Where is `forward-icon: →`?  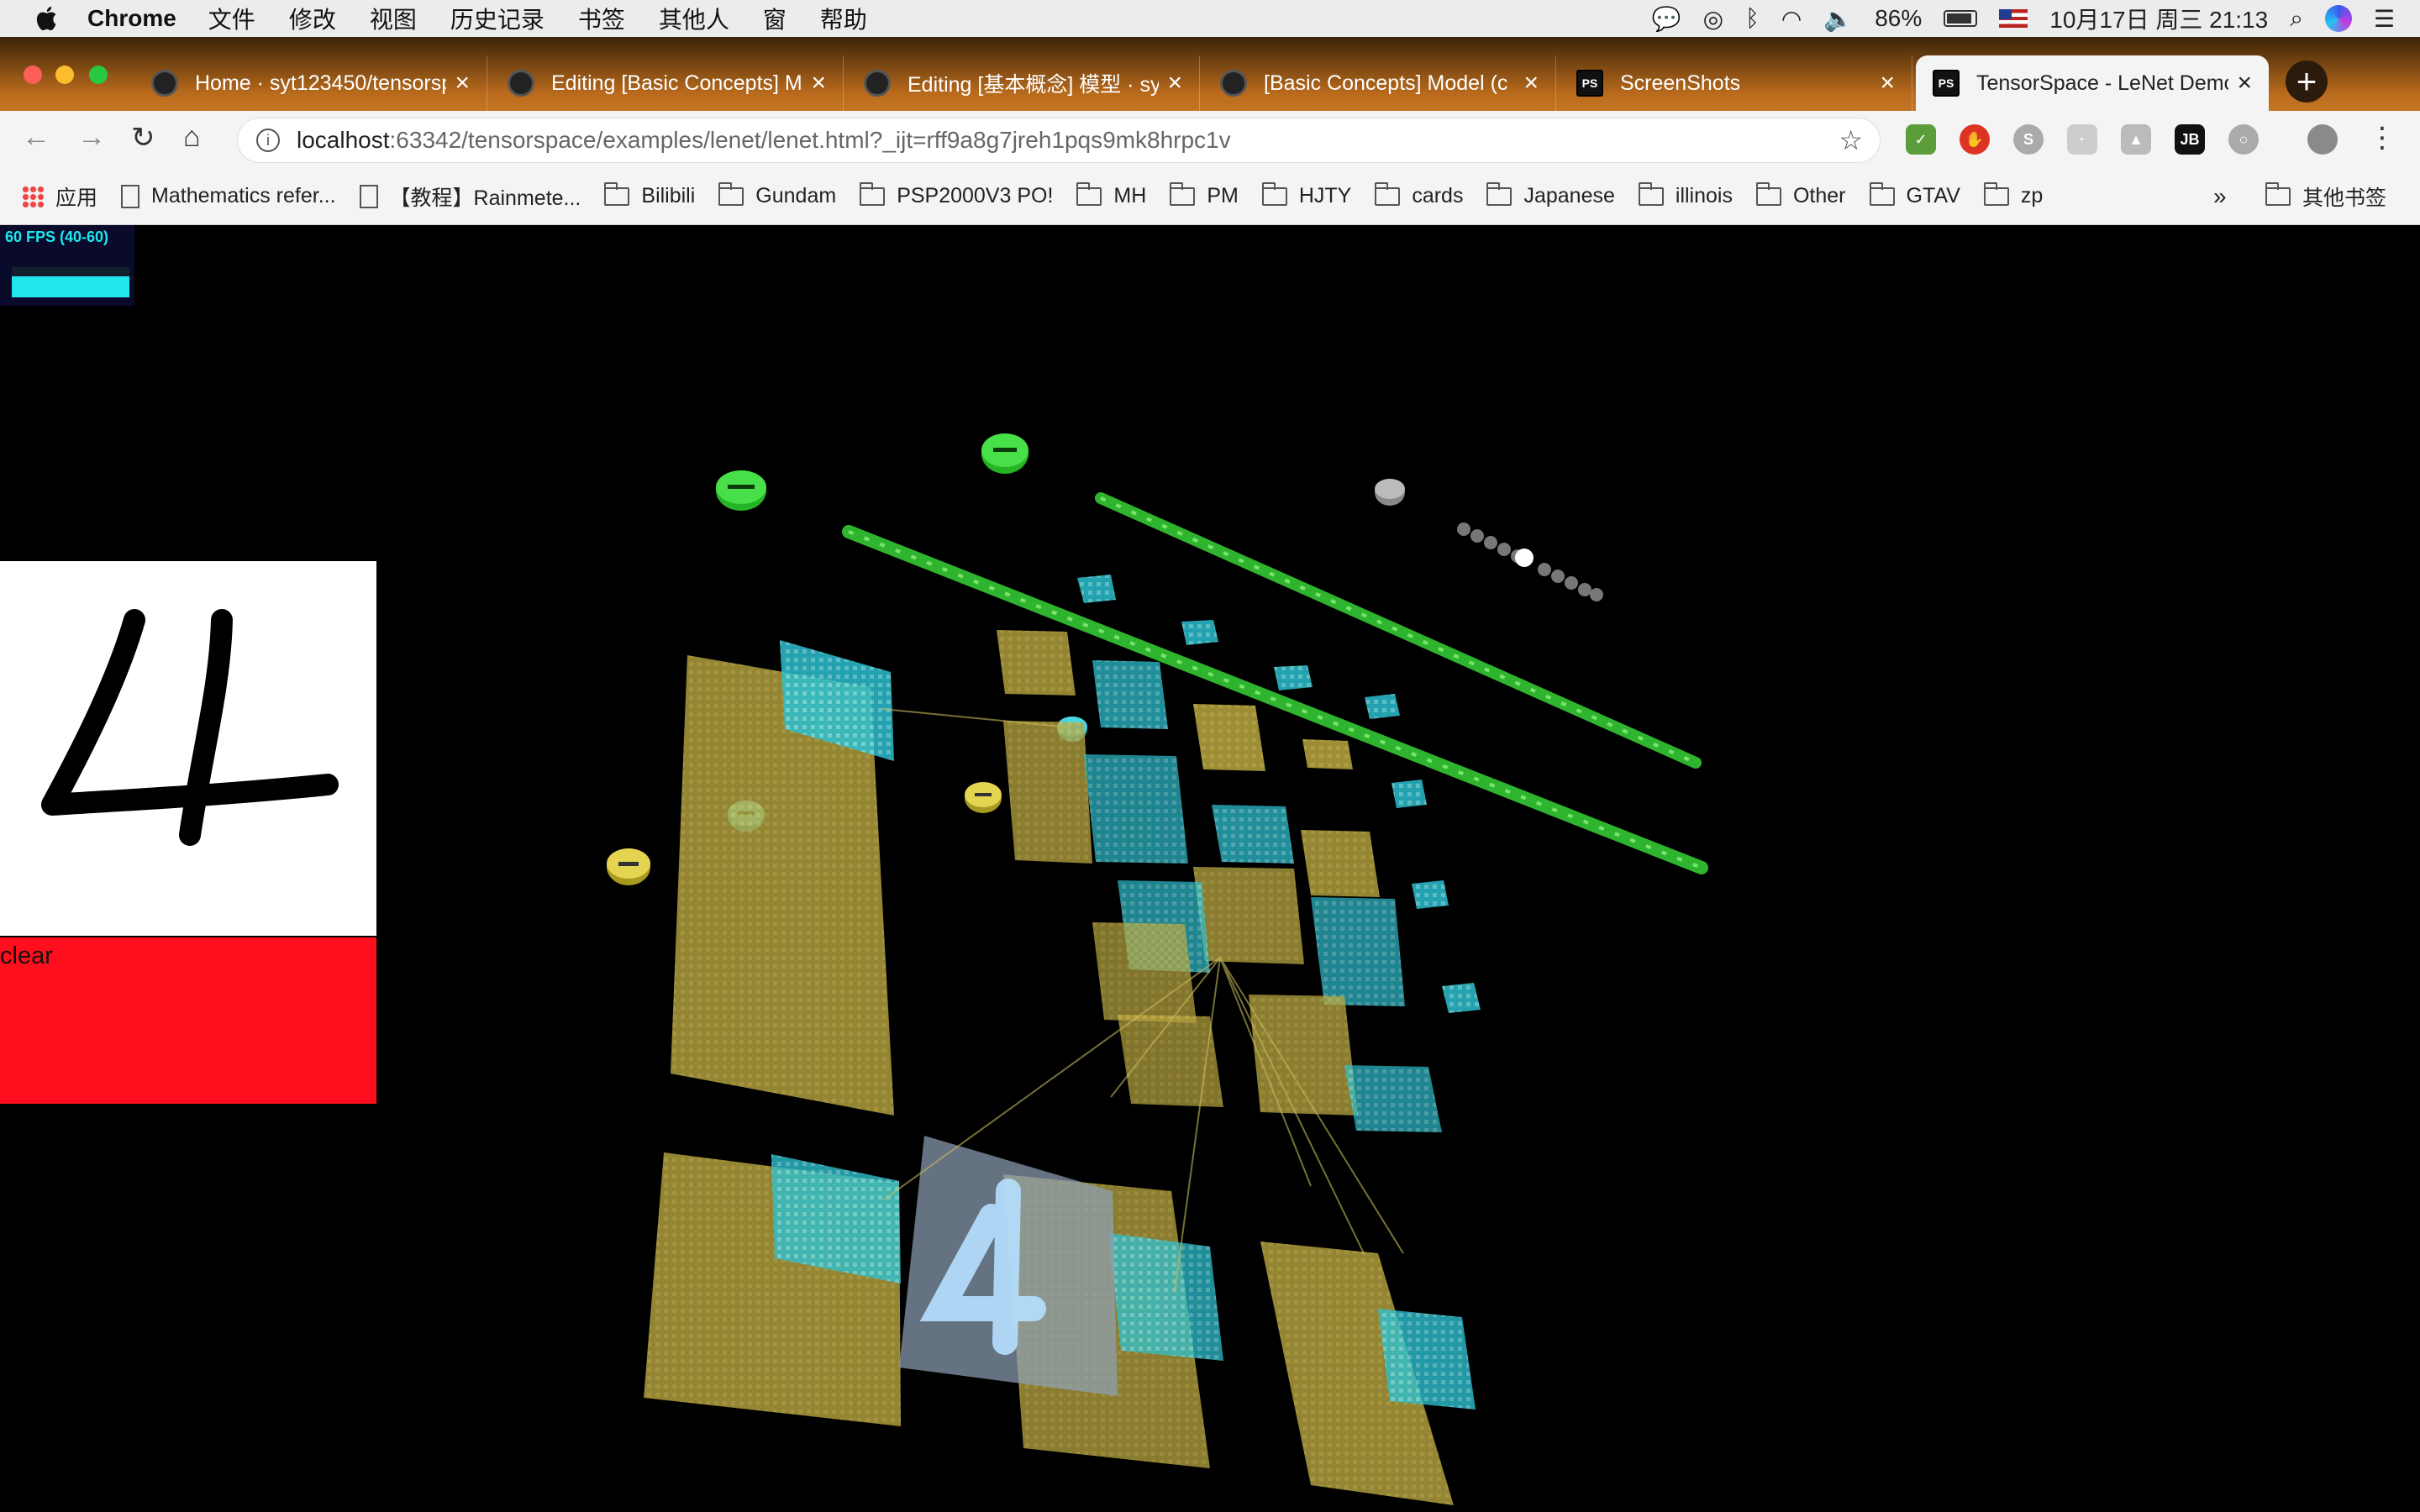 forward-icon: → is located at coordinates (92, 137).